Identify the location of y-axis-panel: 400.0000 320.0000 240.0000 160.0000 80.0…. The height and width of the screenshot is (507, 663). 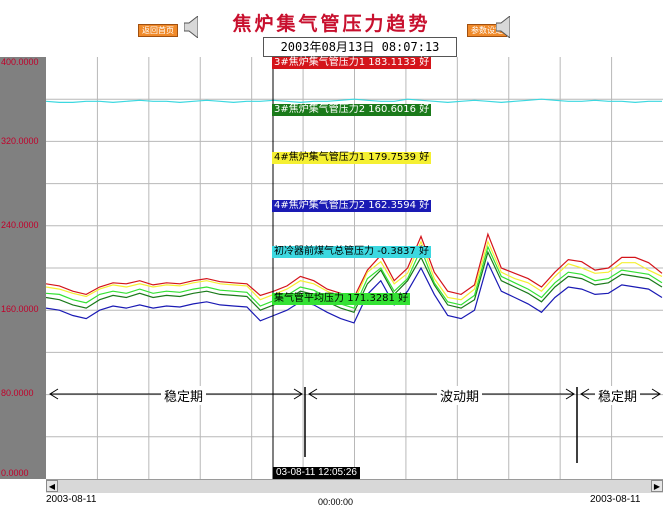
(23, 268).